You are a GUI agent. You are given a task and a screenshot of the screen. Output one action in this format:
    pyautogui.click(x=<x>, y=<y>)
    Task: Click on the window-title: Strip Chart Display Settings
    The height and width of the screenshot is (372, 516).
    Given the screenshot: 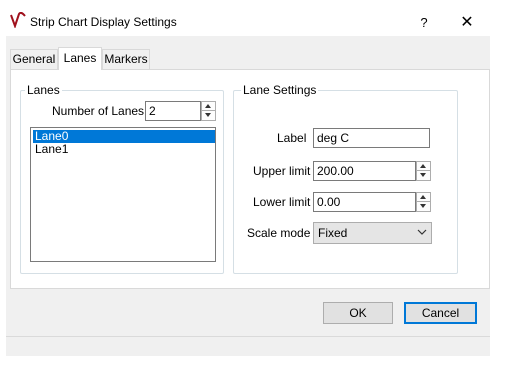 What is the action you would take?
    pyautogui.click(x=103, y=22)
    